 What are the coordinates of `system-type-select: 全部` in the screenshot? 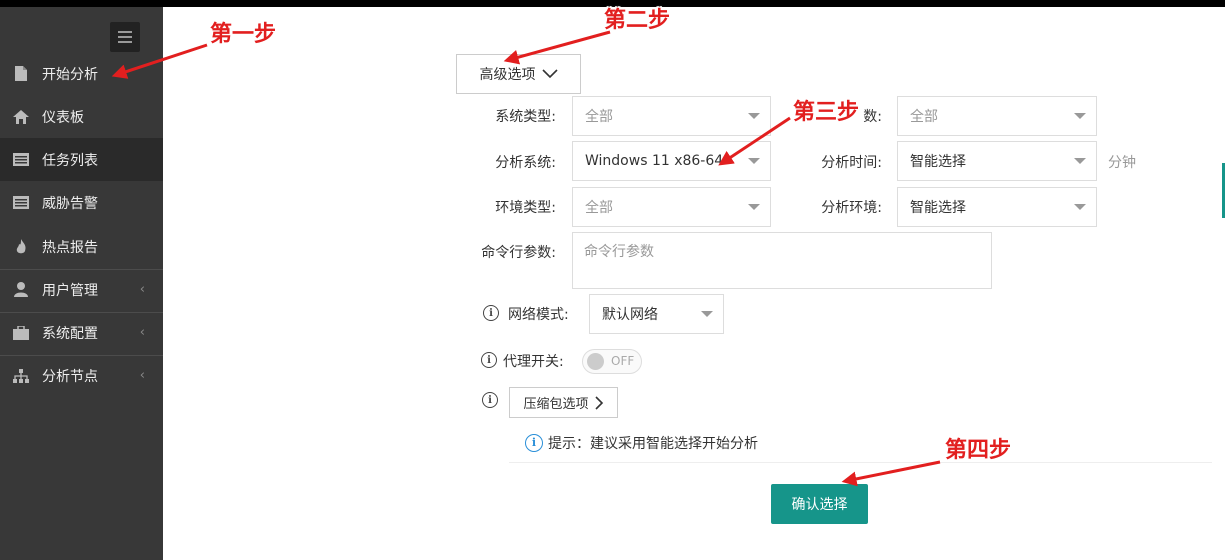 It's located at (671, 116).